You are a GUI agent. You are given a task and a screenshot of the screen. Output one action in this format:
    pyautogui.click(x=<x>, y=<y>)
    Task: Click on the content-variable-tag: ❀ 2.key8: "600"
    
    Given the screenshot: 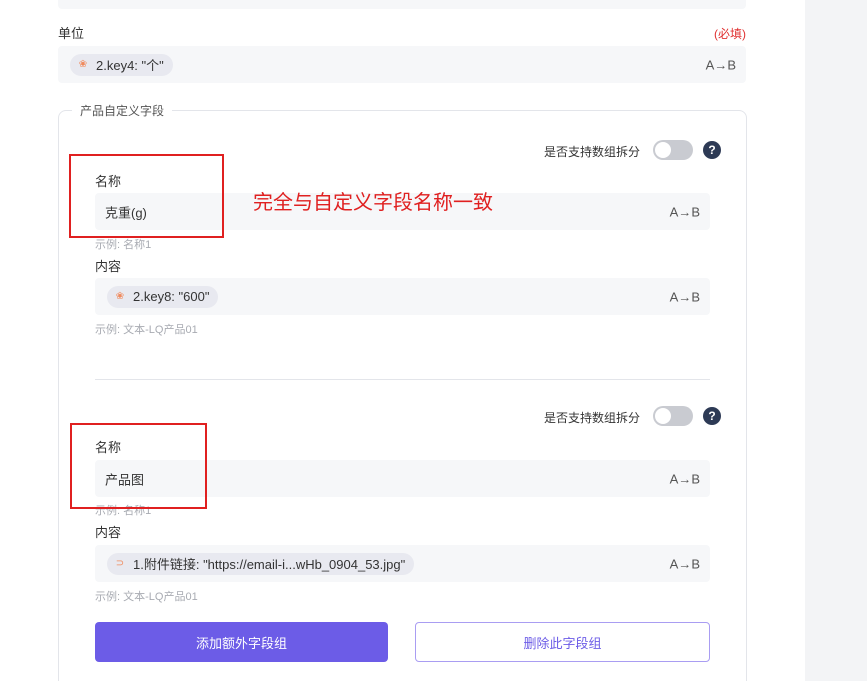 What is the action you would take?
    pyautogui.click(x=163, y=296)
    